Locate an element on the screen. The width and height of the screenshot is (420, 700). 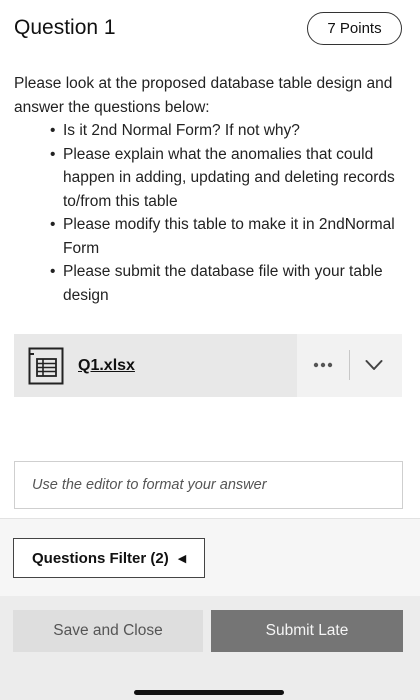
submit-late-button: Submit Late is located at coordinates (307, 631).